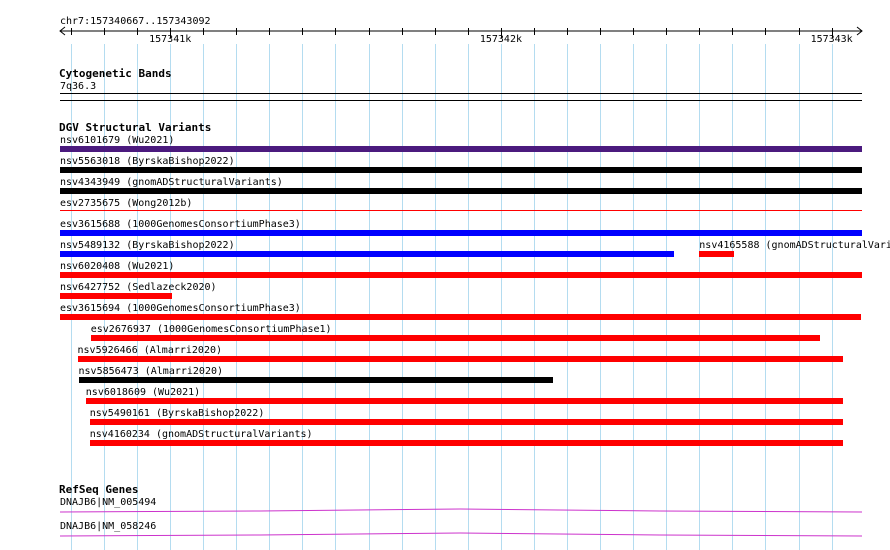  I want to click on gene-label: DNAJB6|NM_005494, so click(108, 502).